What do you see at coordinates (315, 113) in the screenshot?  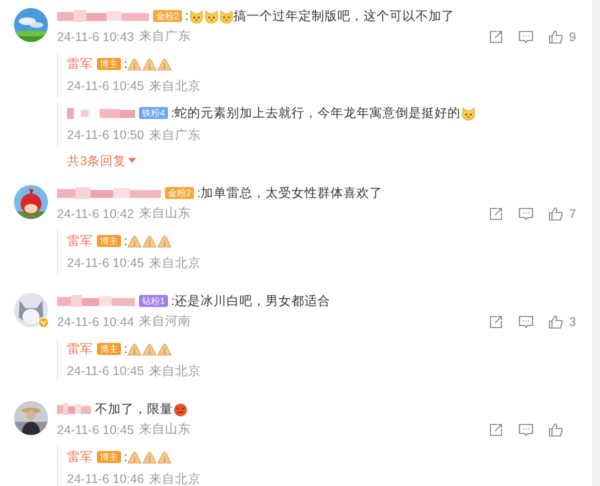 I see `comment-text: :蛇的元素别加上去就行，今年龙年寓意倒是挺好的` at bounding box center [315, 113].